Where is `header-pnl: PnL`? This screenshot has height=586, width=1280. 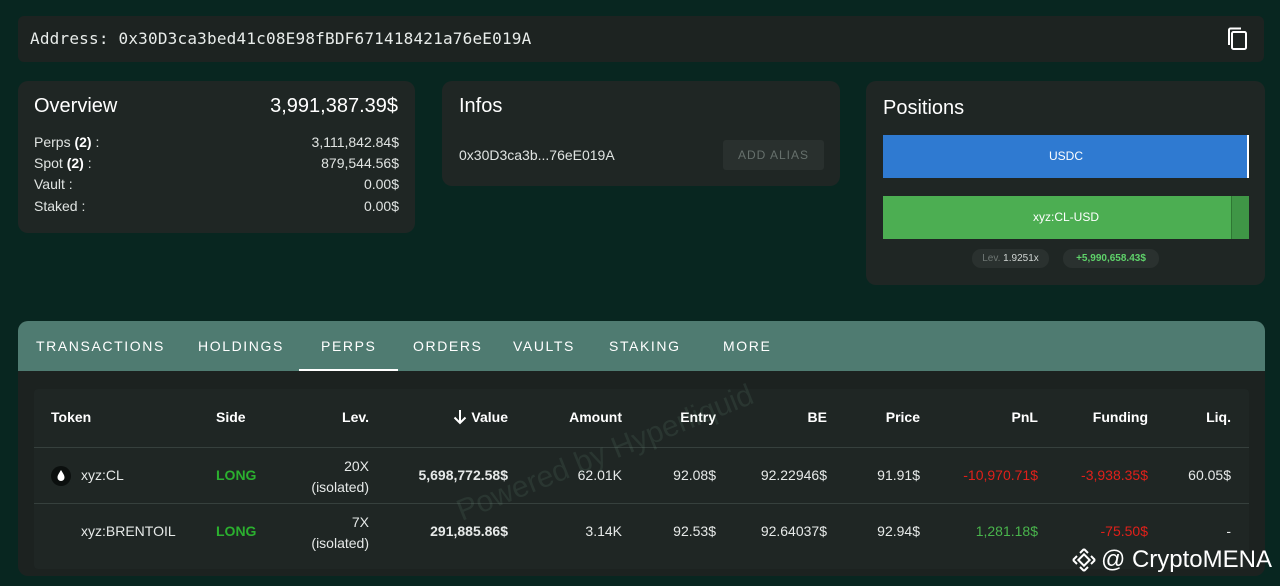
header-pnl: PnL is located at coordinates (1025, 417).